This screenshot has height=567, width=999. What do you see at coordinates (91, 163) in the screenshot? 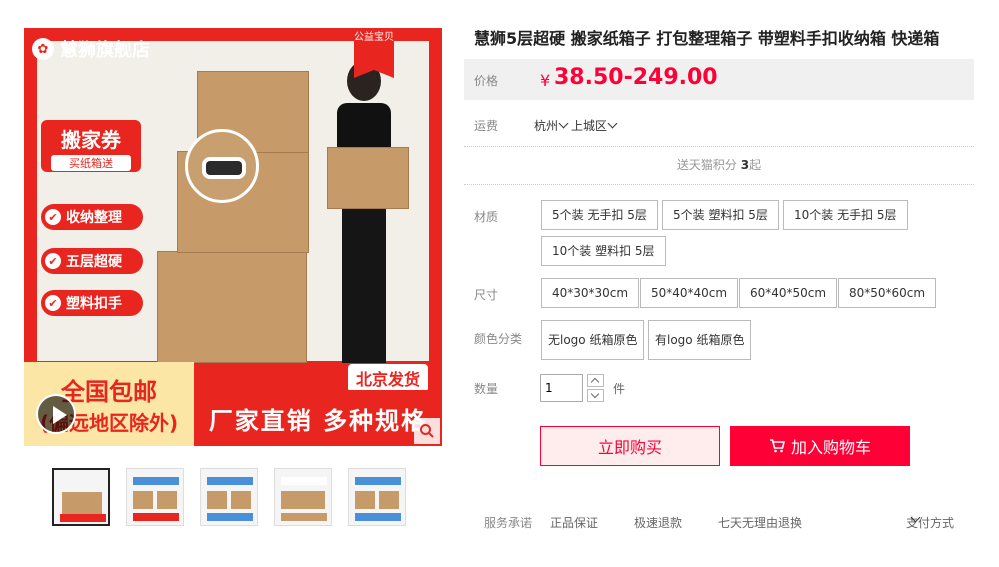
I see `coupon-sub: 买纸箱送` at bounding box center [91, 163].